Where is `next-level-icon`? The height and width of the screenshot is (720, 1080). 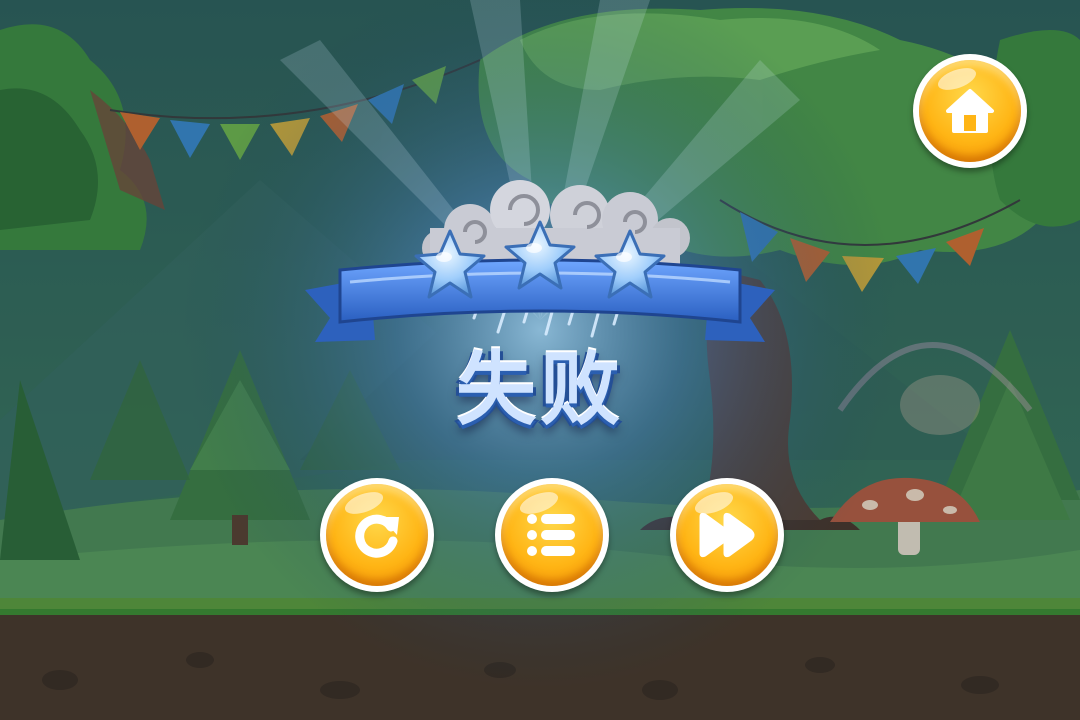
next-level-icon is located at coordinates (727, 535).